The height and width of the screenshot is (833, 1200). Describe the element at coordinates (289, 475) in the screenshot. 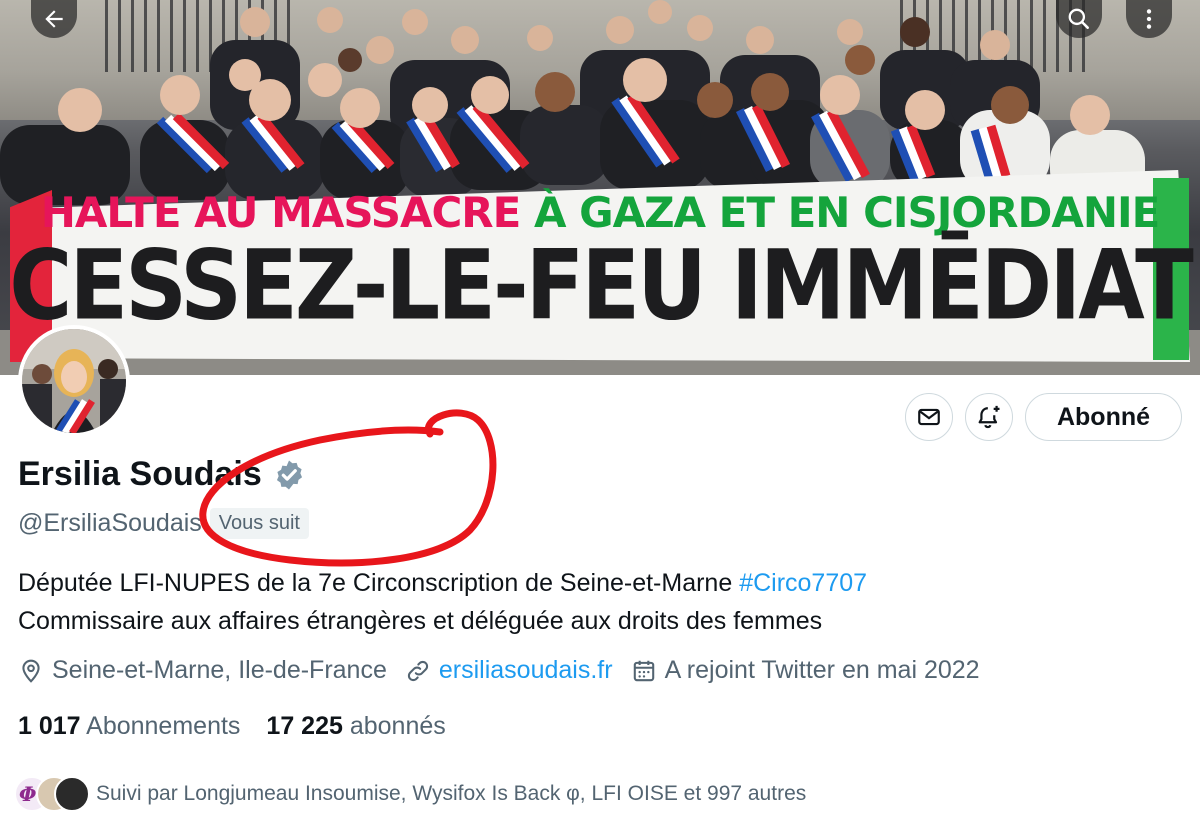

I see `verified-badge-icon` at that location.